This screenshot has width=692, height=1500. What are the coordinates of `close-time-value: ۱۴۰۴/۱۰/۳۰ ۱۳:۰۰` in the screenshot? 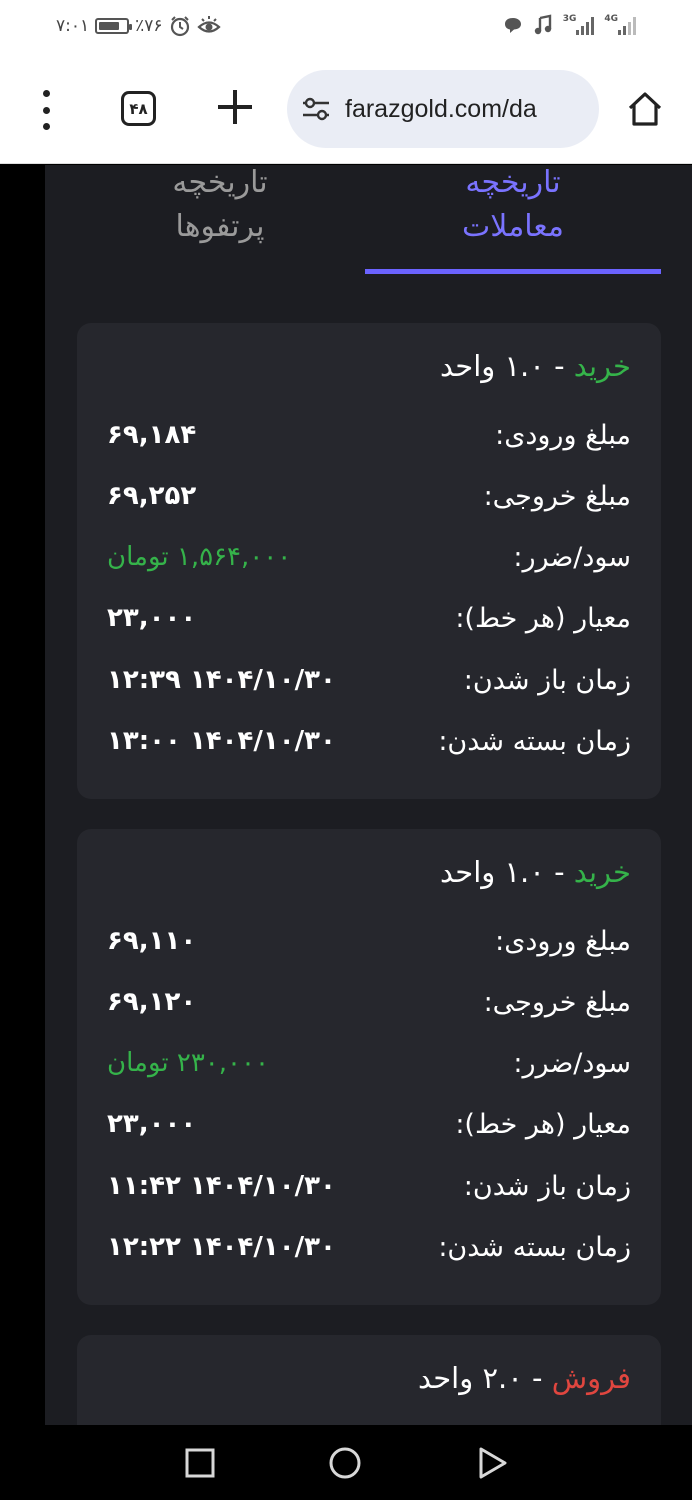 It's located at (221, 741).